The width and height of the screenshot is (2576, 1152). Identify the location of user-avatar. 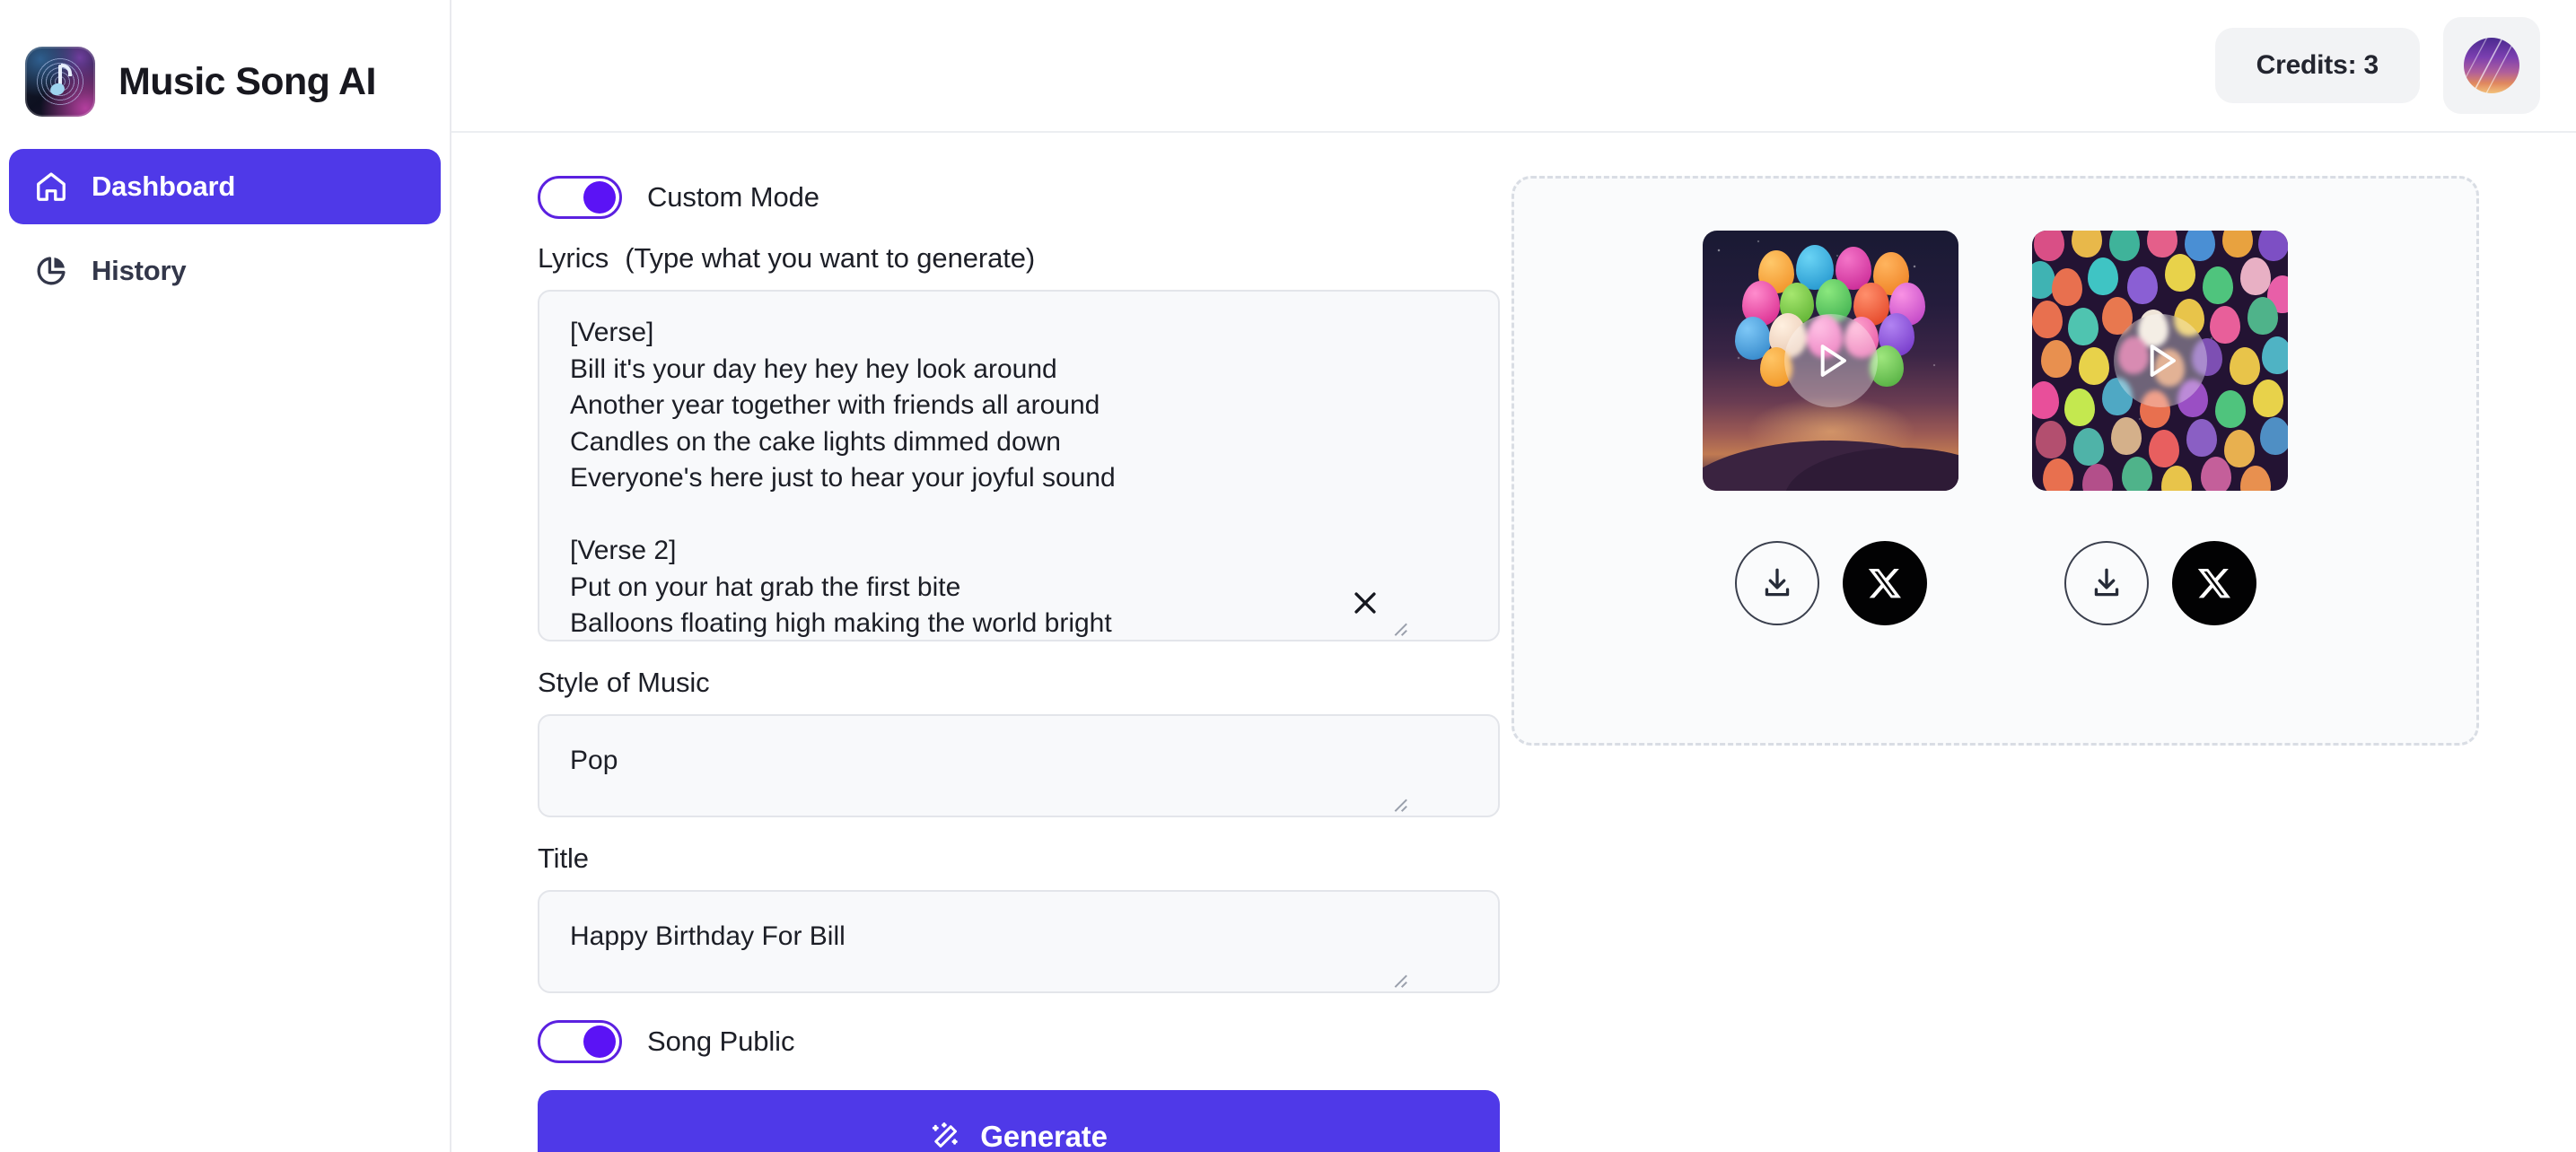
(2491, 65).